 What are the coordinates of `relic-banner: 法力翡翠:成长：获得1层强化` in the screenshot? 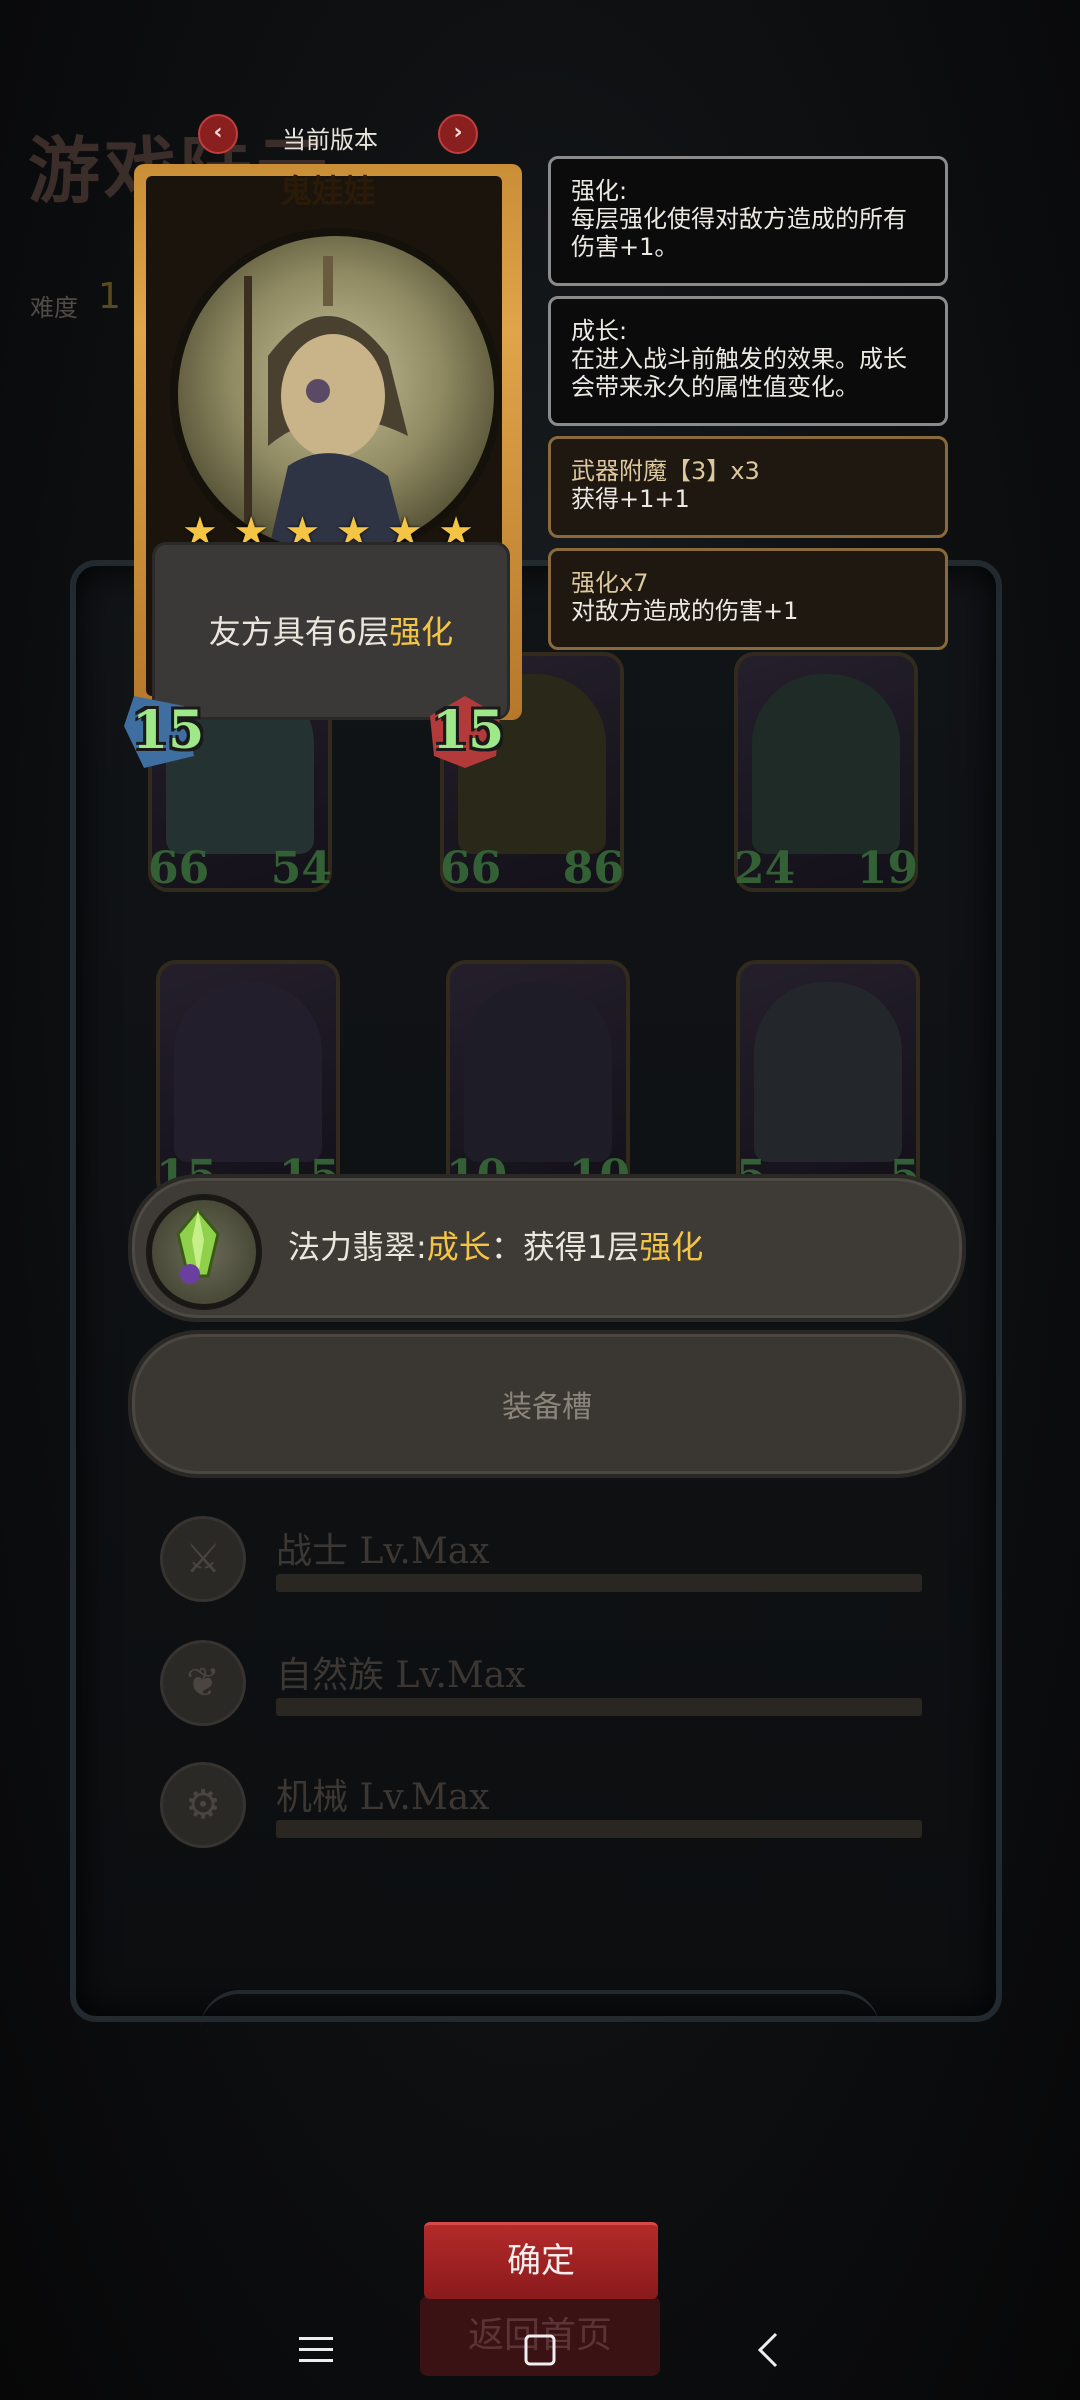 It's located at (547, 1248).